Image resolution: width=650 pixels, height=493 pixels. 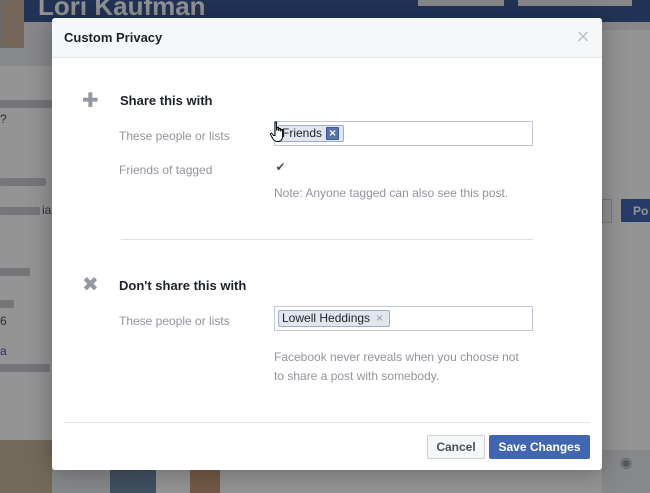 I want to click on share-section-title: Share this with, so click(x=166, y=100).